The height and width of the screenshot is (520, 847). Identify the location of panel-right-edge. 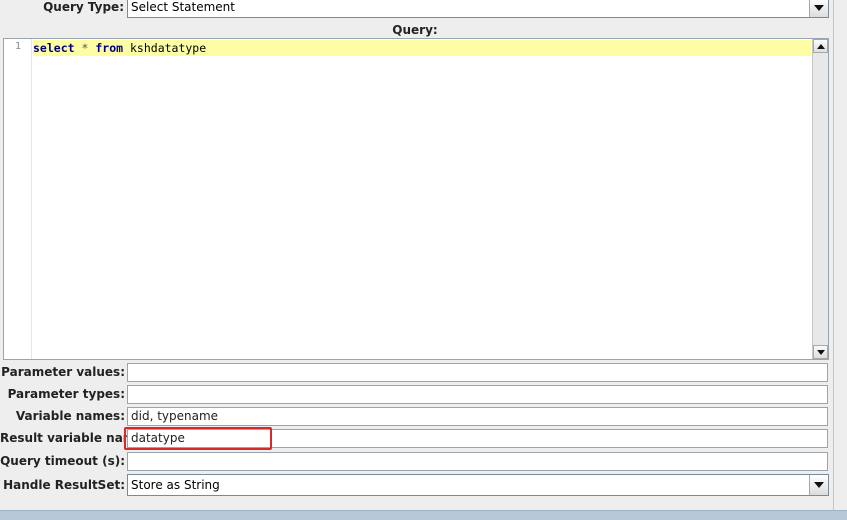
(833, 255).